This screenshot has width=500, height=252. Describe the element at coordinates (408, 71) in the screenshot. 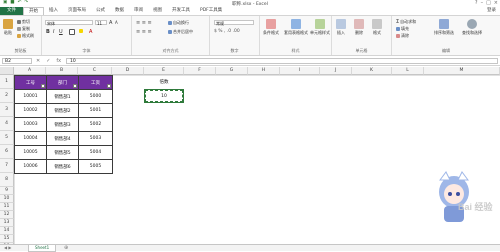

I see `column-header-l: L` at that location.